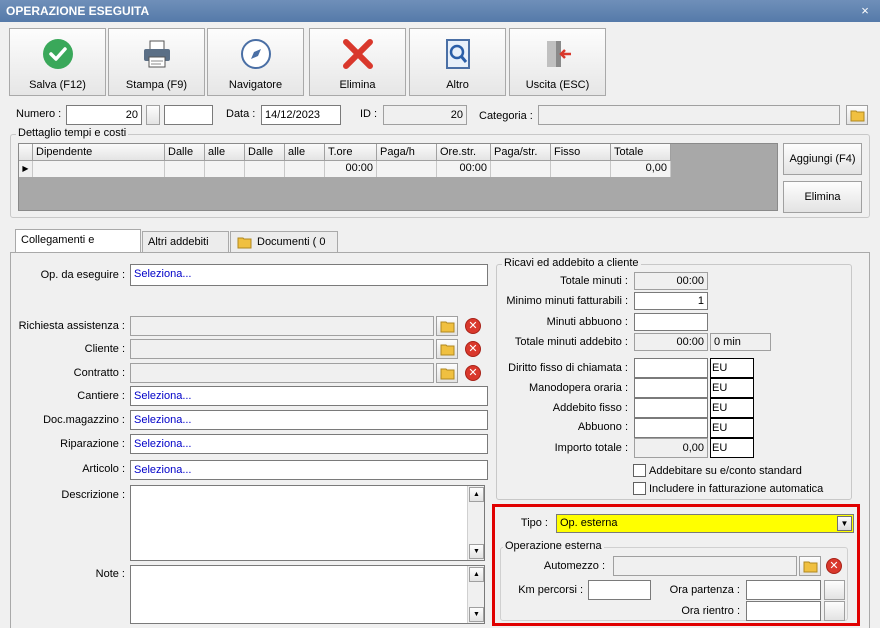 The width and height of the screenshot is (880, 628). Describe the element at coordinates (671, 408) in the screenshot. I see `addebito-input` at that location.